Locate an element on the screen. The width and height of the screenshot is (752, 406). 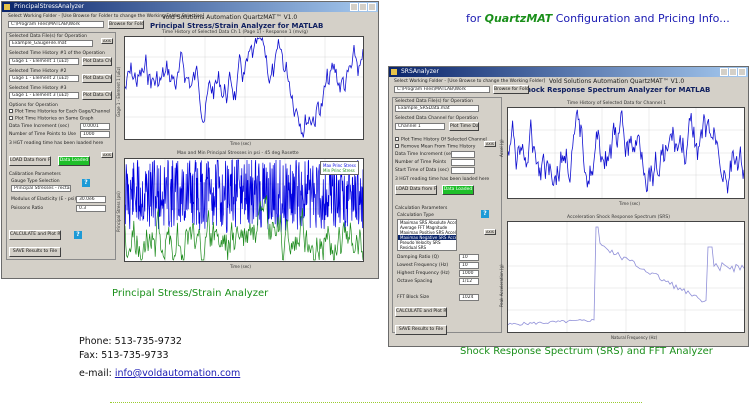
srs-param2-label: Number of Time Points is located at coordinates (421, 162).